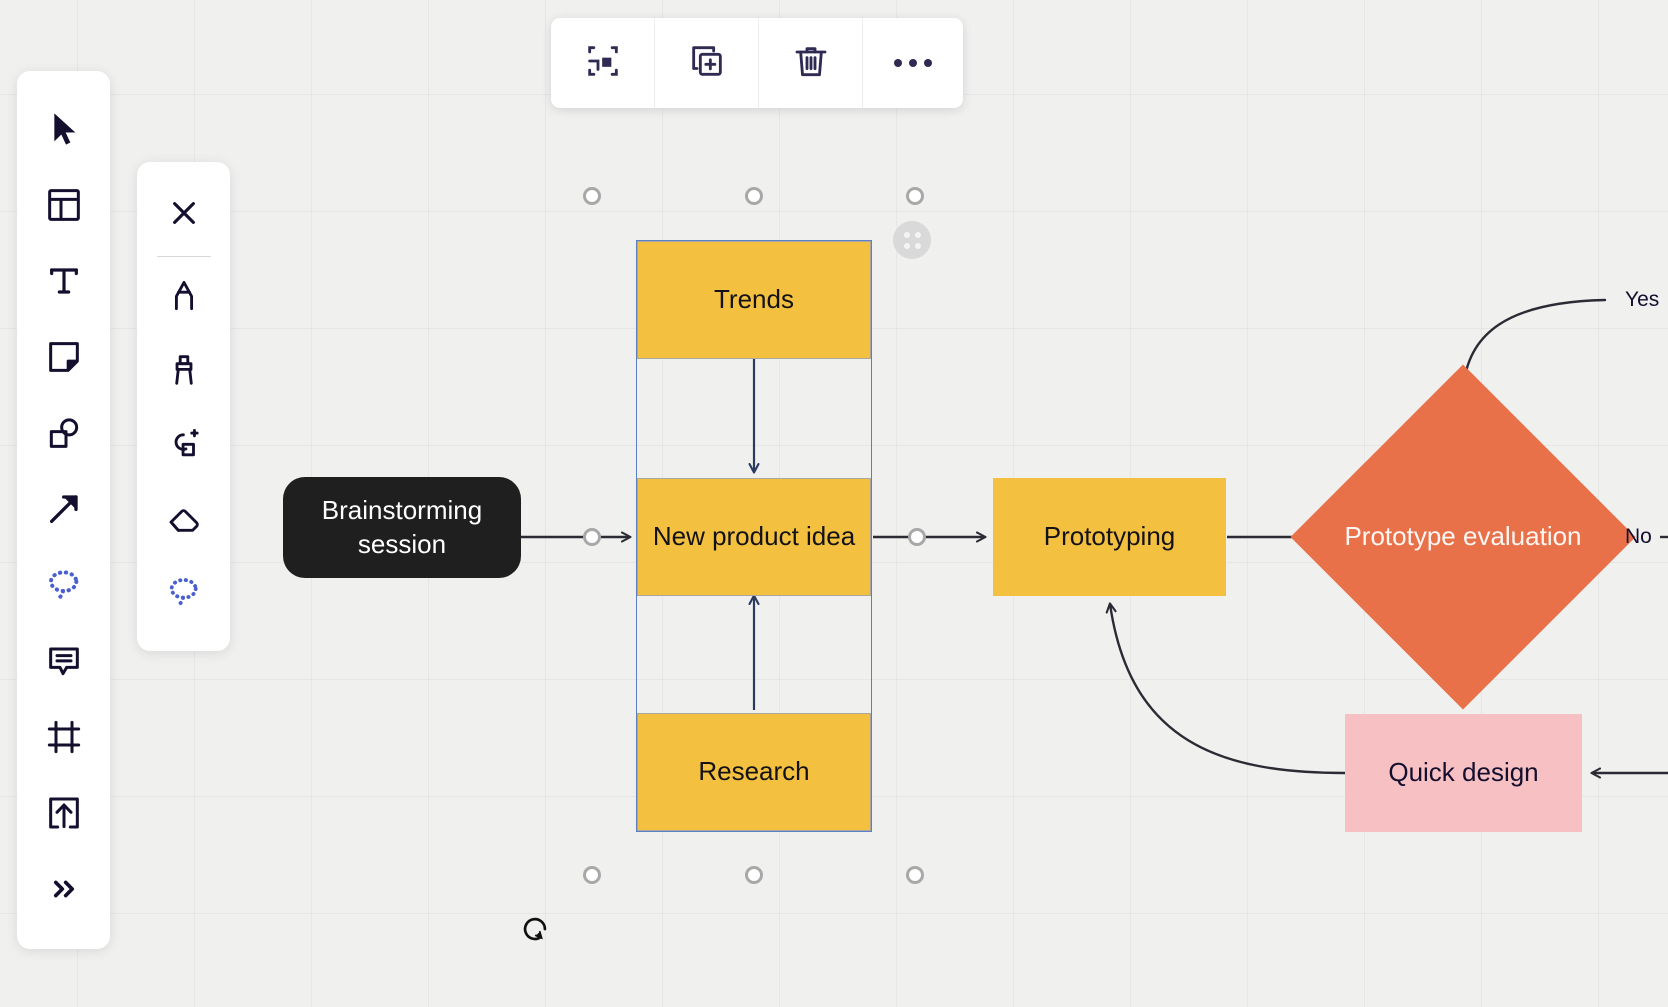 This screenshot has width=1668, height=1007. I want to click on node-quick-design: Quick design, so click(1463, 773).